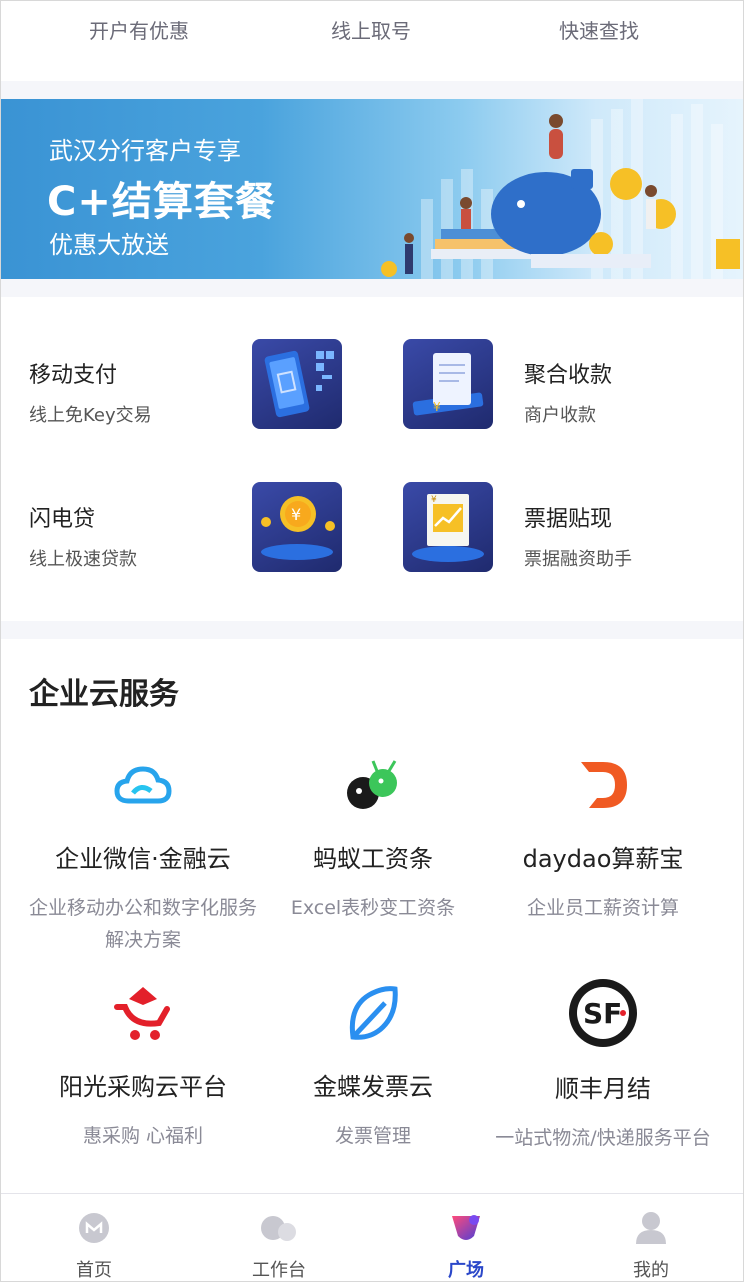 The width and height of the screenshot is (744, 1282). What do you see at coordinates (568, 519) in the screenshot?
I see `product-title: 票据贴现` at bounding box center [568, 519].